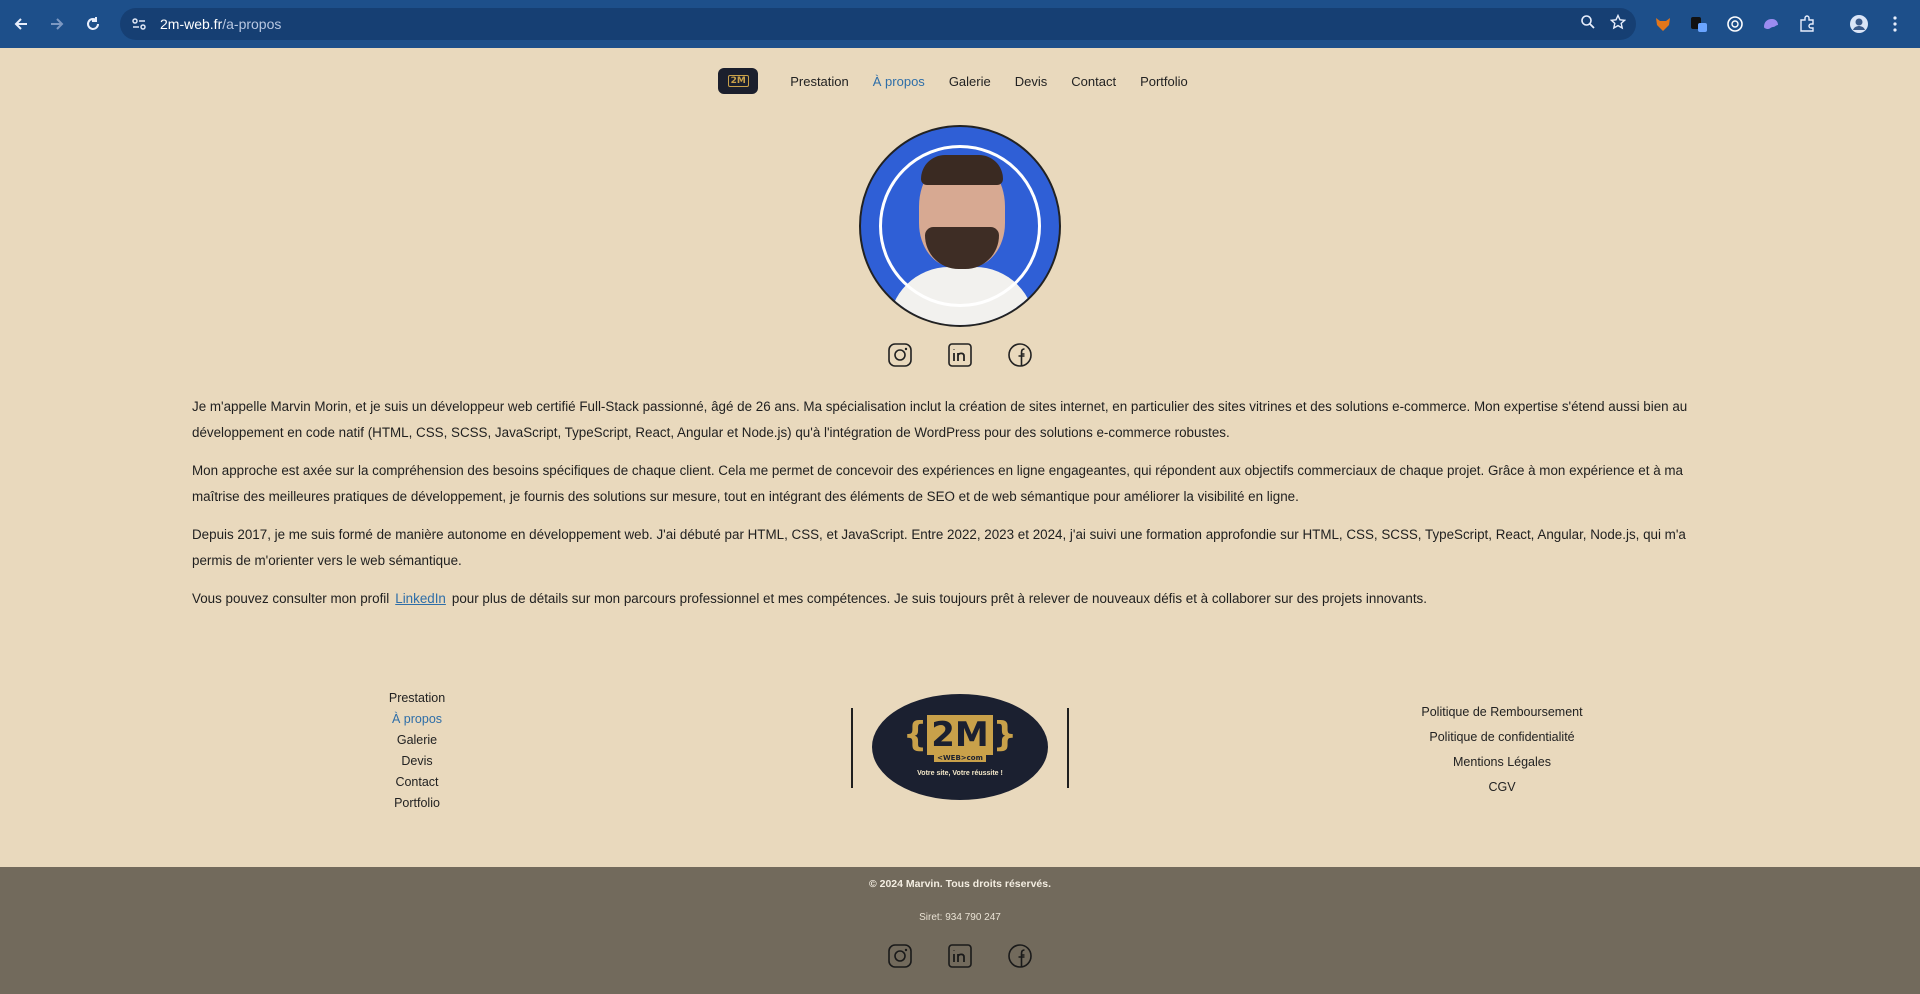 The image size is (1920, 994). What do you see at coordinates (960, 773) in the screenshot?
I see `footer-logo-tagline: Votre site, Votre réussite !` at bounding box center [960, 773].